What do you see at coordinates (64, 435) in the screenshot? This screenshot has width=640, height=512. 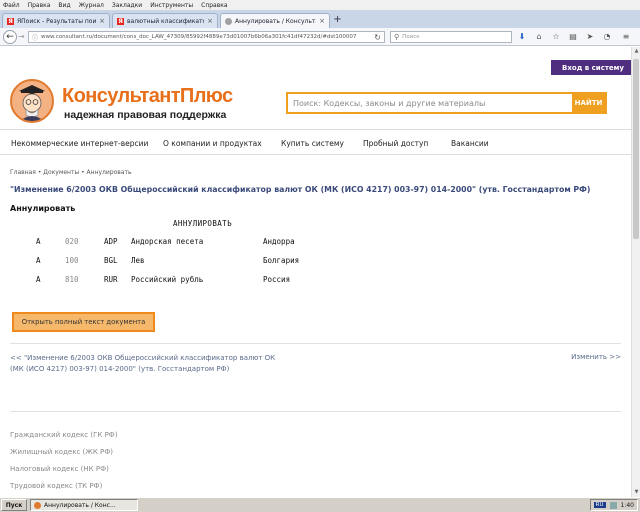 I see `codex-link-civil: Гражданский кодекс (ГК РФ)` at bounding box center [64, 435].